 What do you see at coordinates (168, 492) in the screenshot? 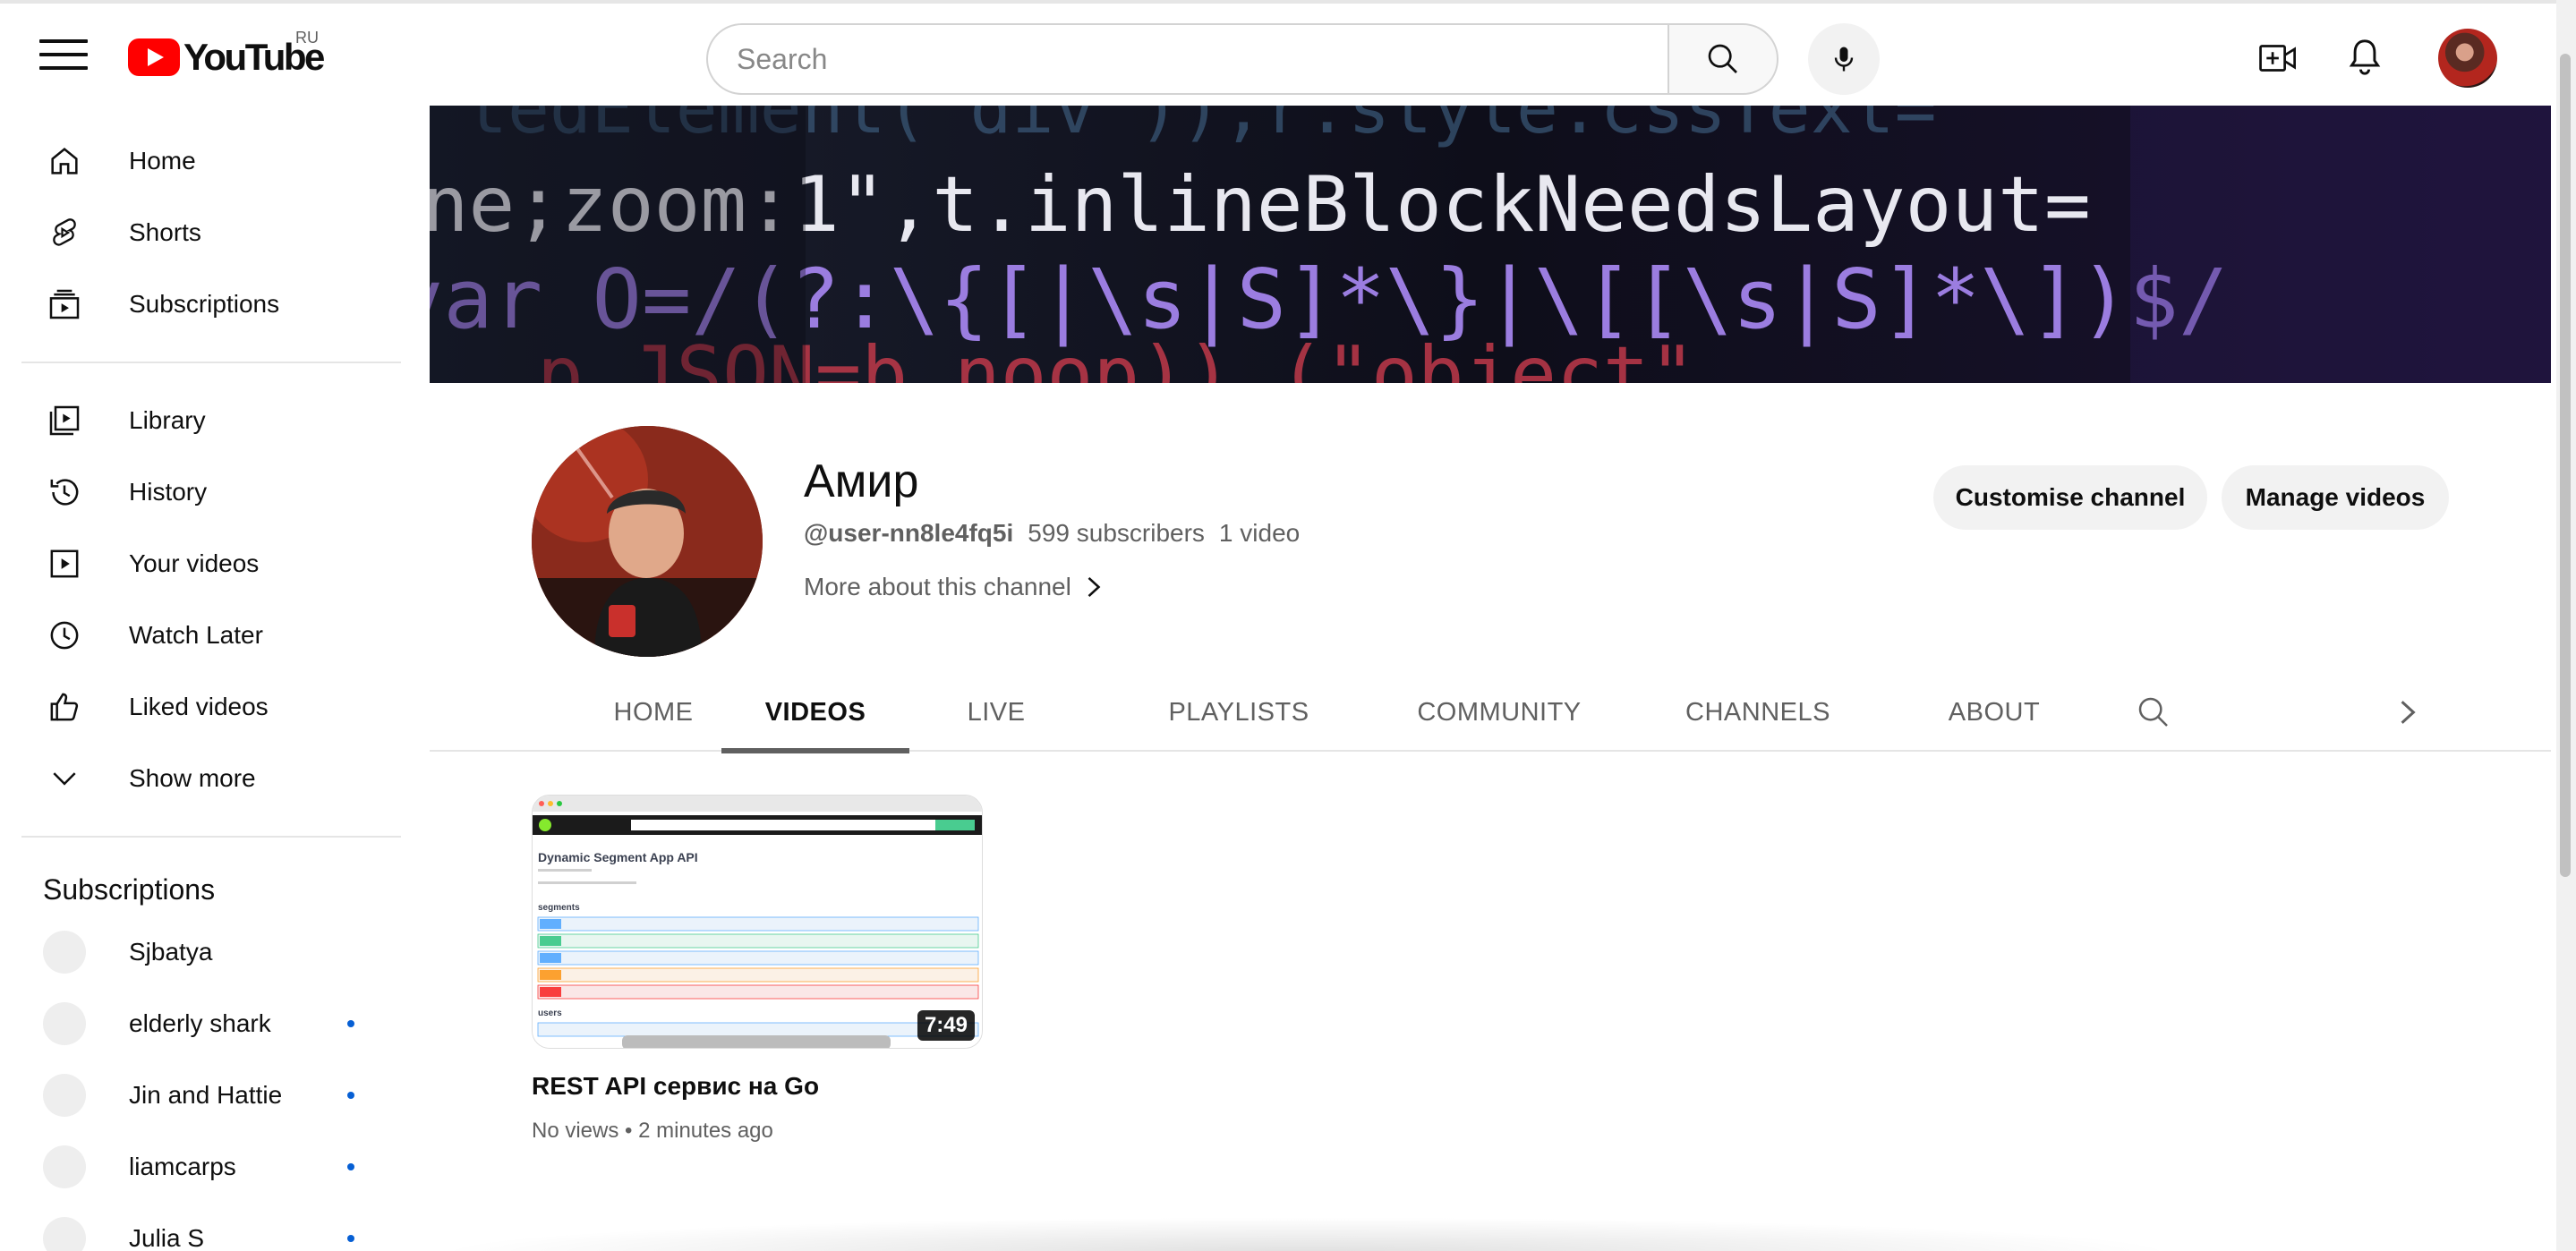
I see `sidebar-item-label: History` at bounding box center [168, 492].